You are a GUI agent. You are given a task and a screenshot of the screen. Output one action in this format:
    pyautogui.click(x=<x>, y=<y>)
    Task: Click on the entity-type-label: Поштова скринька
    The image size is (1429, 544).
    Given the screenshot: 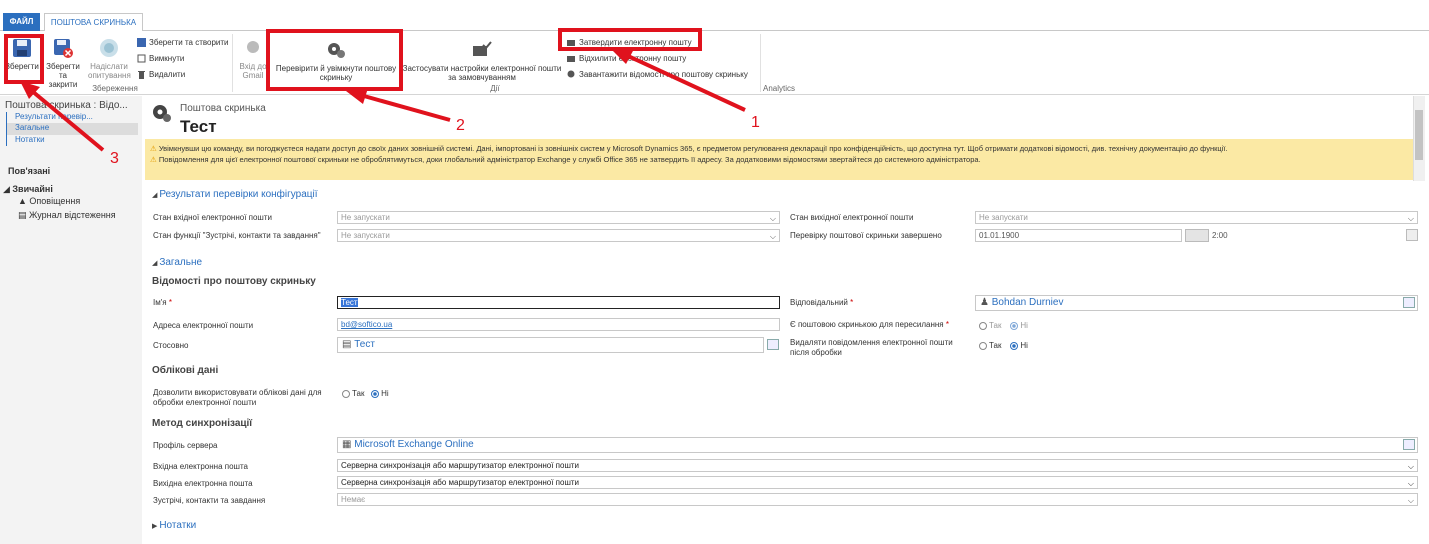 What is the action you would take?
    pyautogui.click(x=223, y=108)
    